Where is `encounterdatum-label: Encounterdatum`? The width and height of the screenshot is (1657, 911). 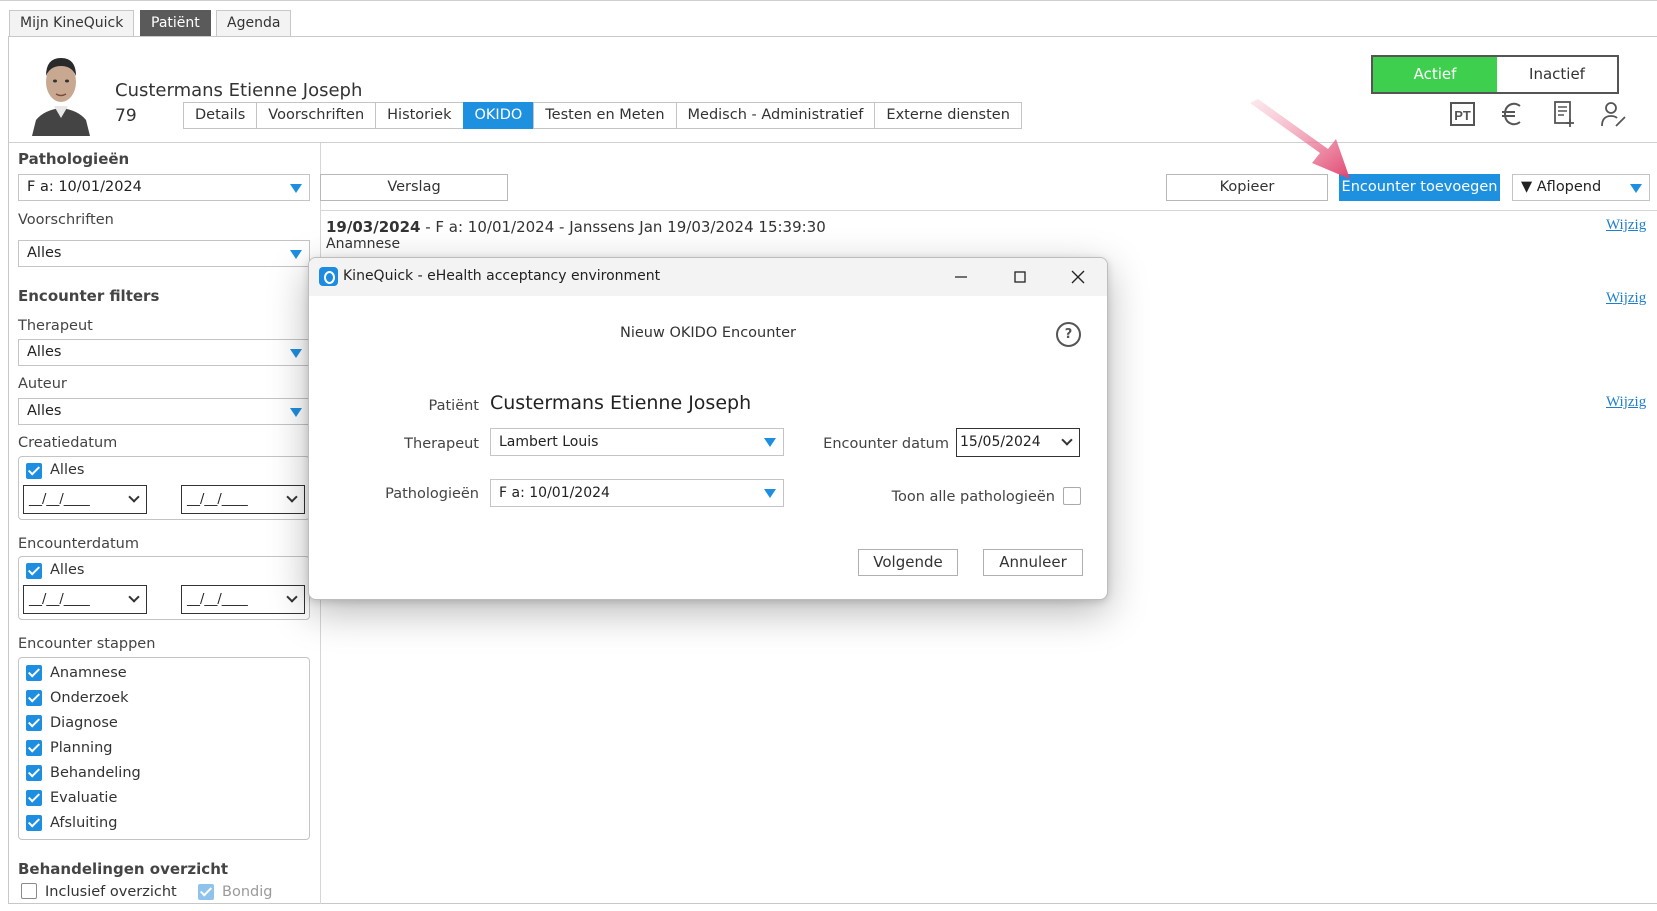 encounterdatum-label: Encounterdatum is located at coordinates (78, 544).